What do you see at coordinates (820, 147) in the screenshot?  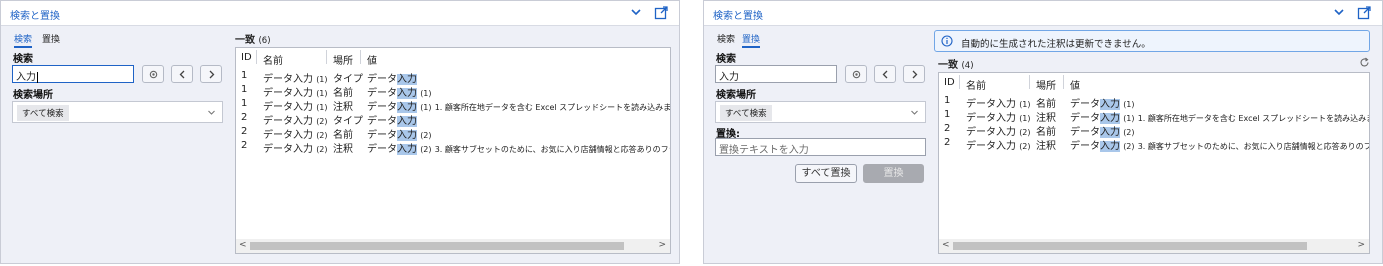 I see `replace-input: 置換テキストを入力` at bounding box center [820, 147].